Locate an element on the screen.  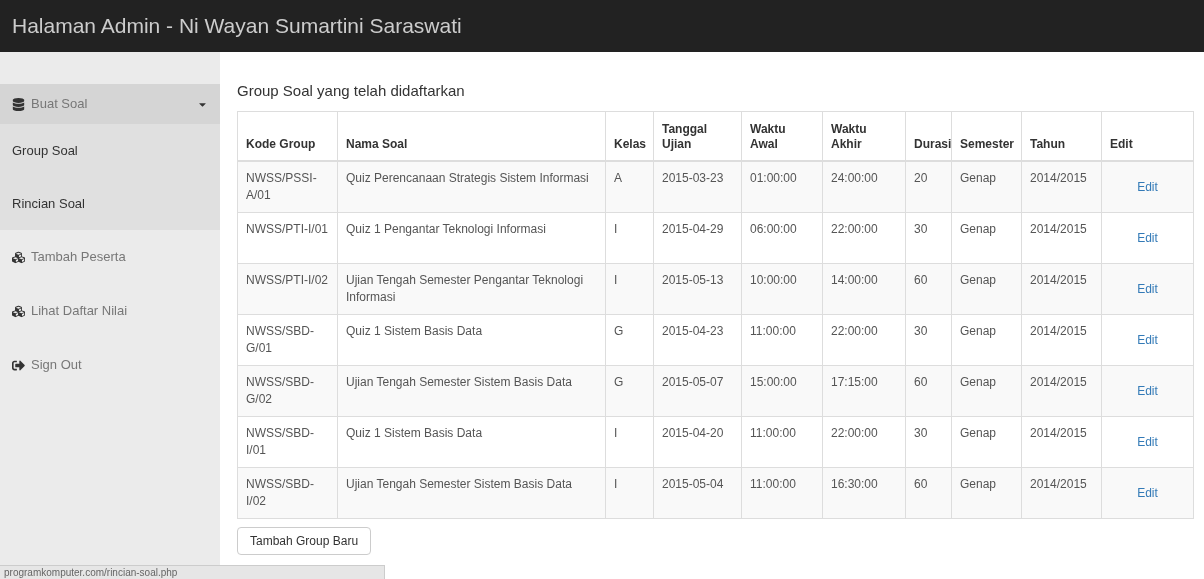
table-cell: Quiz Perencanaan Strategis Sistem Informasi is located at coordinates (471, 186).